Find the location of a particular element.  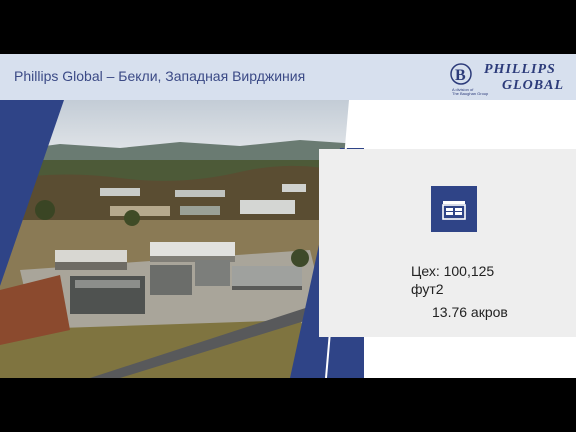

logo-emblem-icon: B is located at coordinates (461, 74).